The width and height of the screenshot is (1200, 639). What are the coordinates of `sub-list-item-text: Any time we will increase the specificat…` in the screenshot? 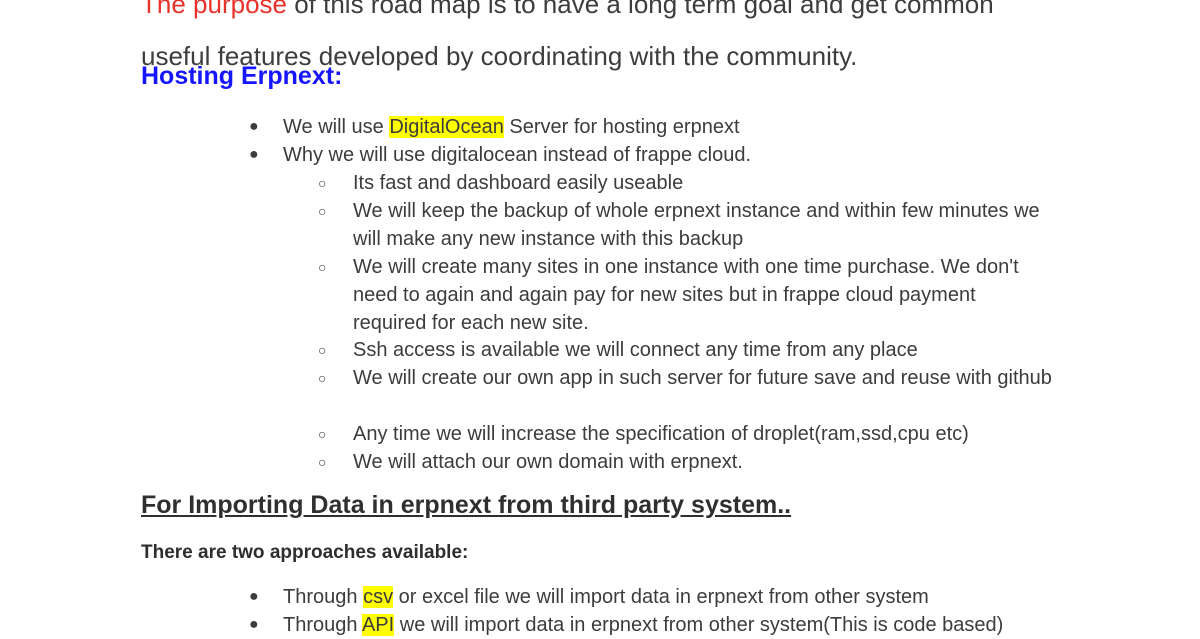 It's located at (661, 434).